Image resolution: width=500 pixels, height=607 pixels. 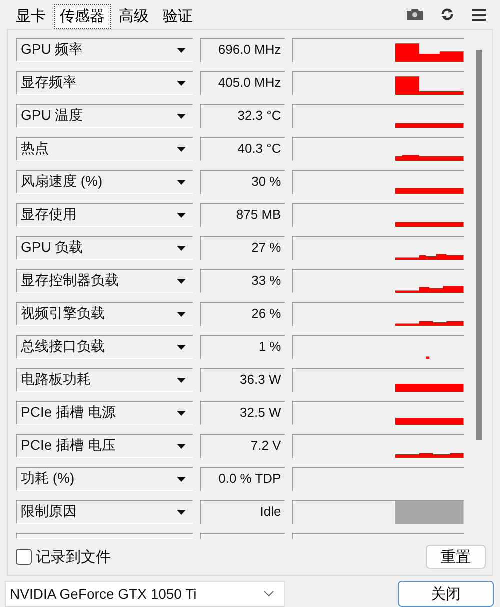 I want to click on sensor-dropdown: 显存频率, so click(x=104, y=83).